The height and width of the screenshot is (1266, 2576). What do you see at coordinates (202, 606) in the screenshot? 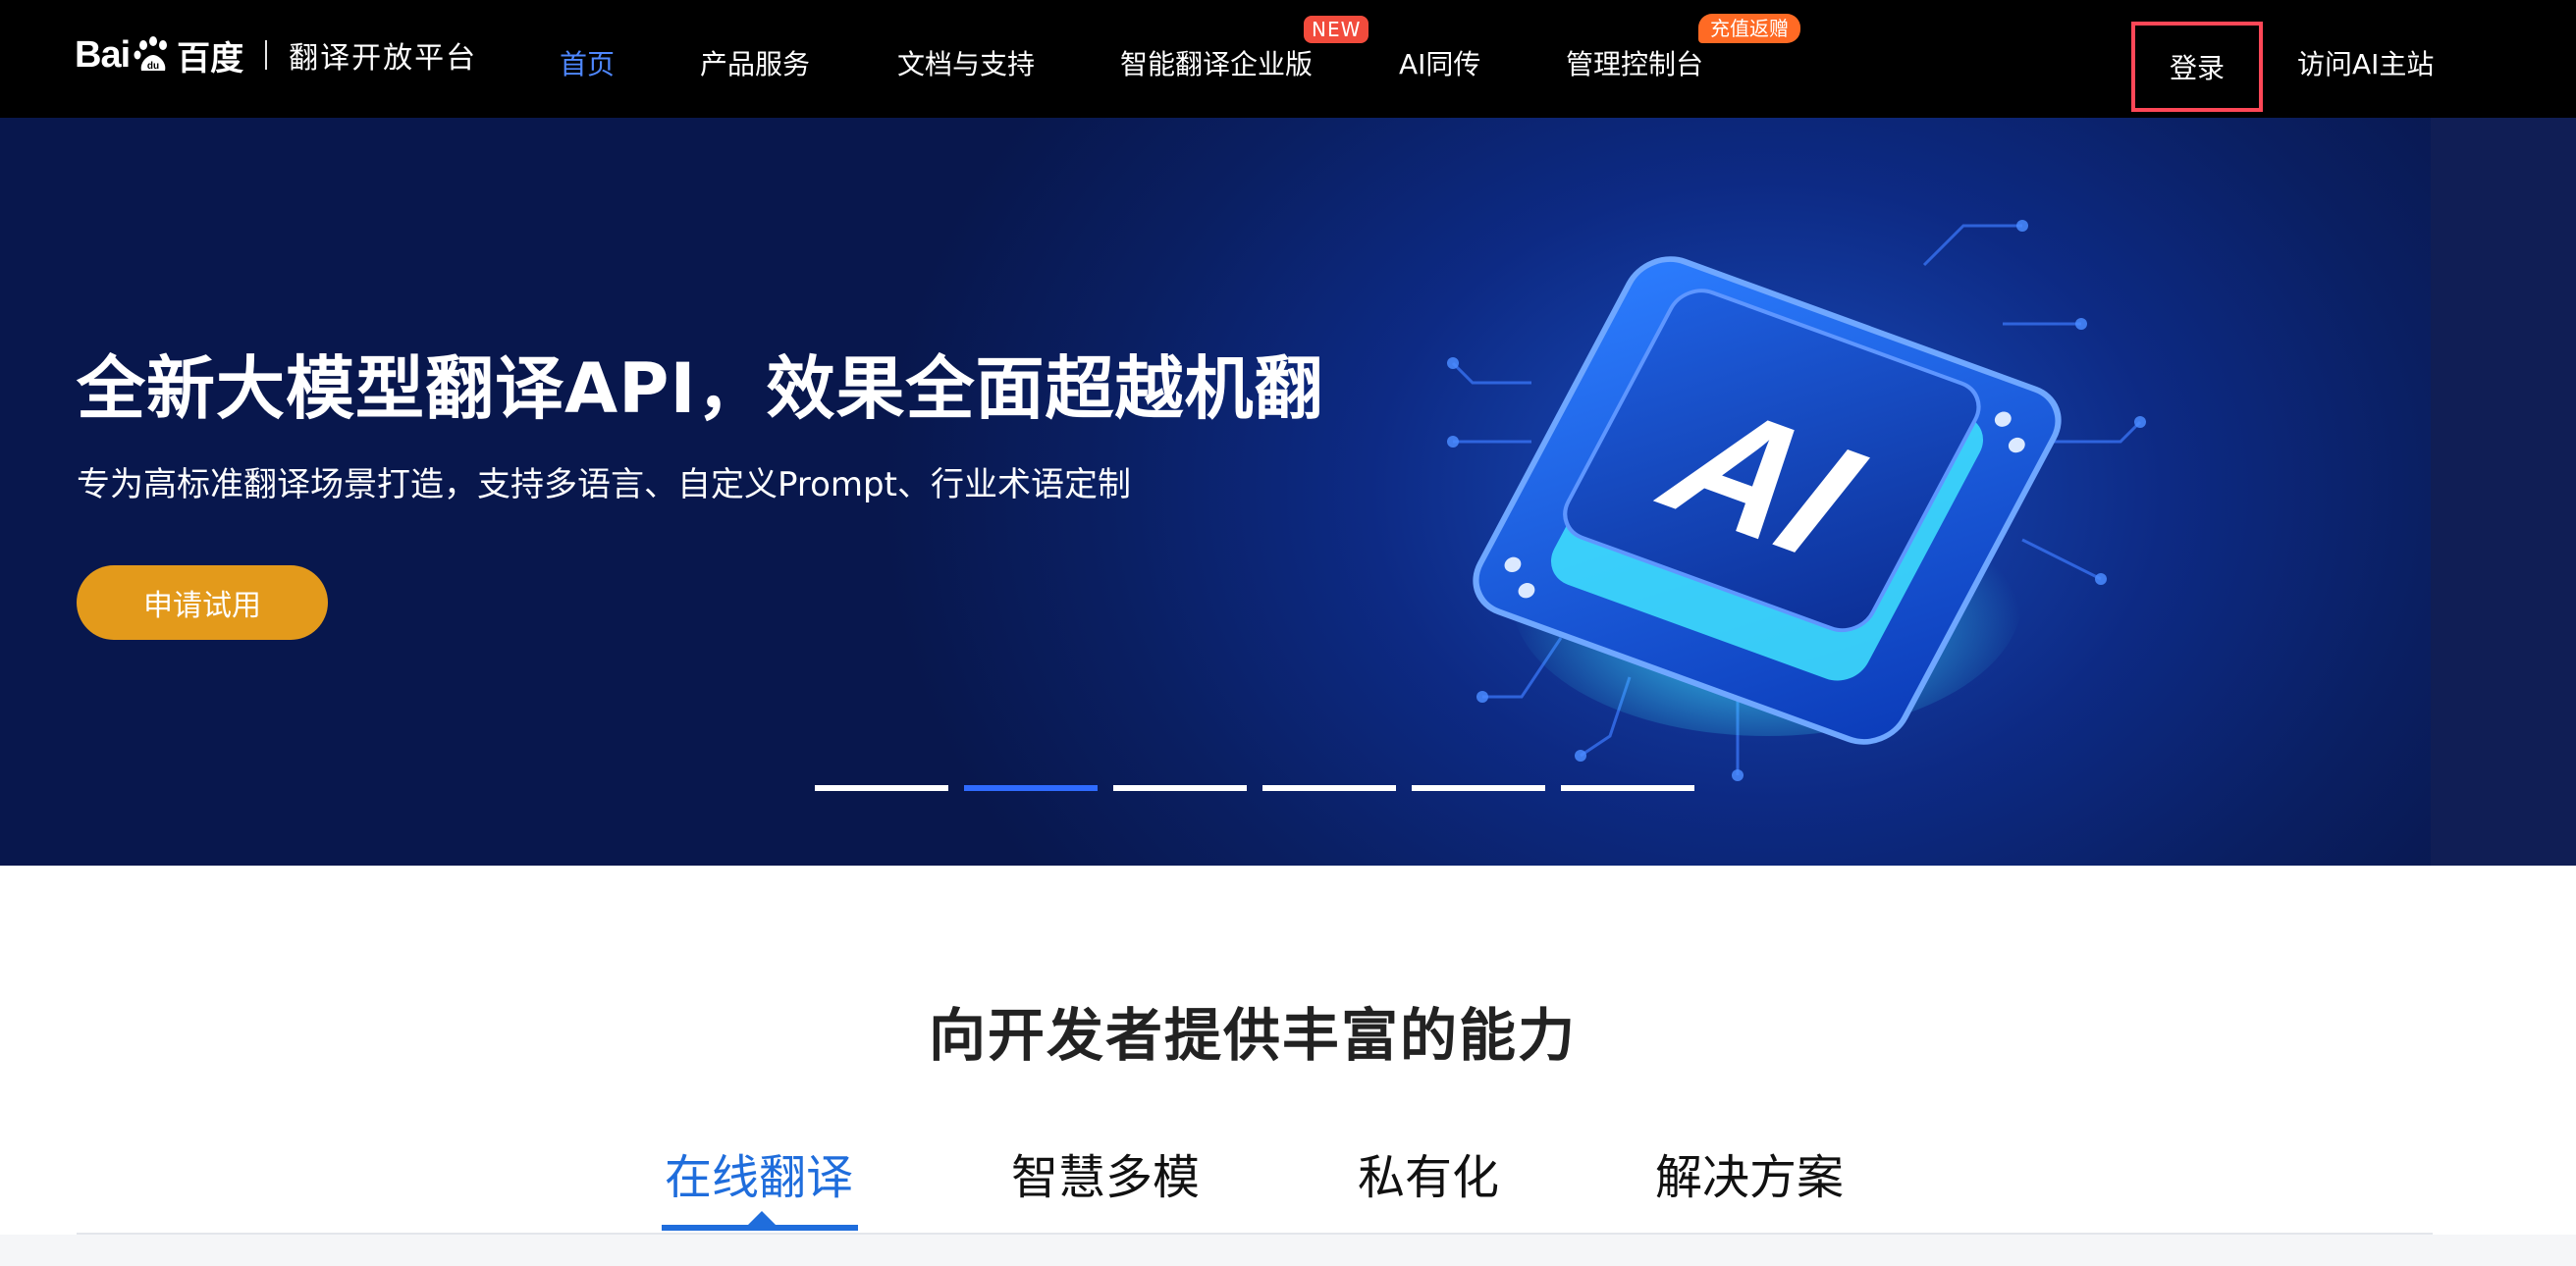
I see `apply-trial-label: 申请试用` at bounding box center [202, 606].